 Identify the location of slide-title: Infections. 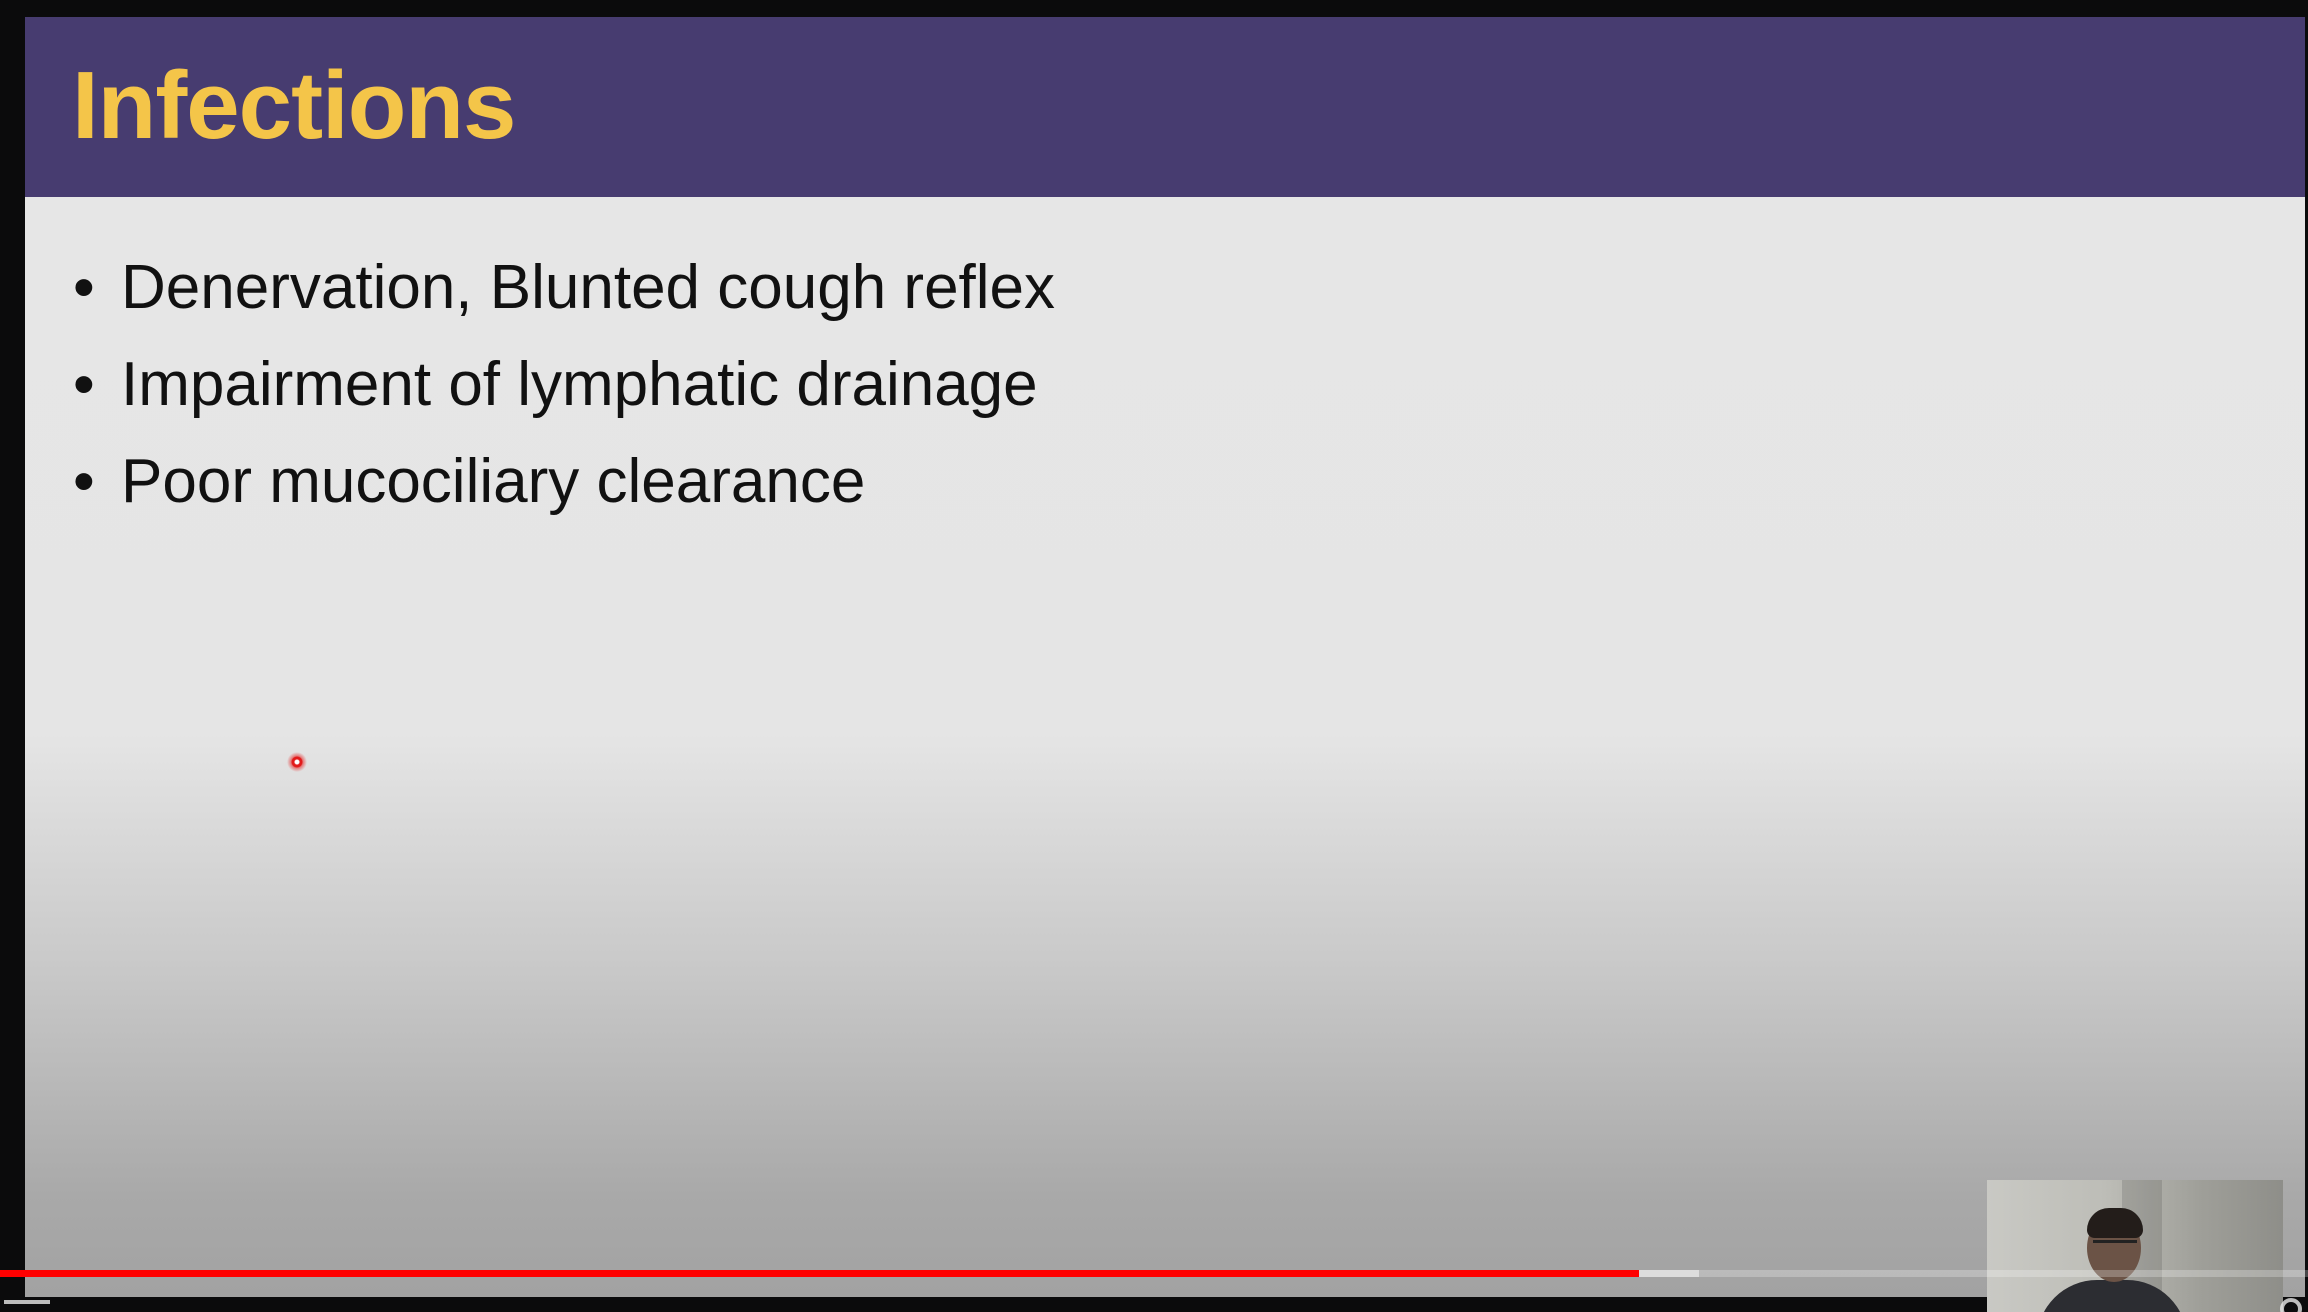
(294, 105).